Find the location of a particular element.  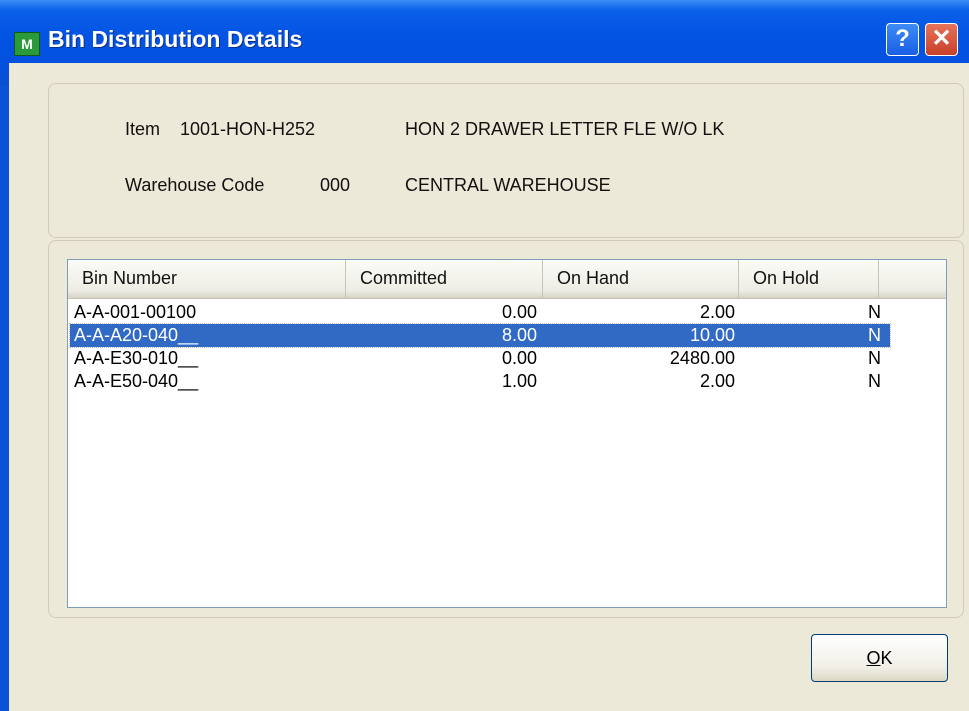

item-description: HON 2 DRAWER LETTER FLE W/O LK is located at coordinates (565, 129).